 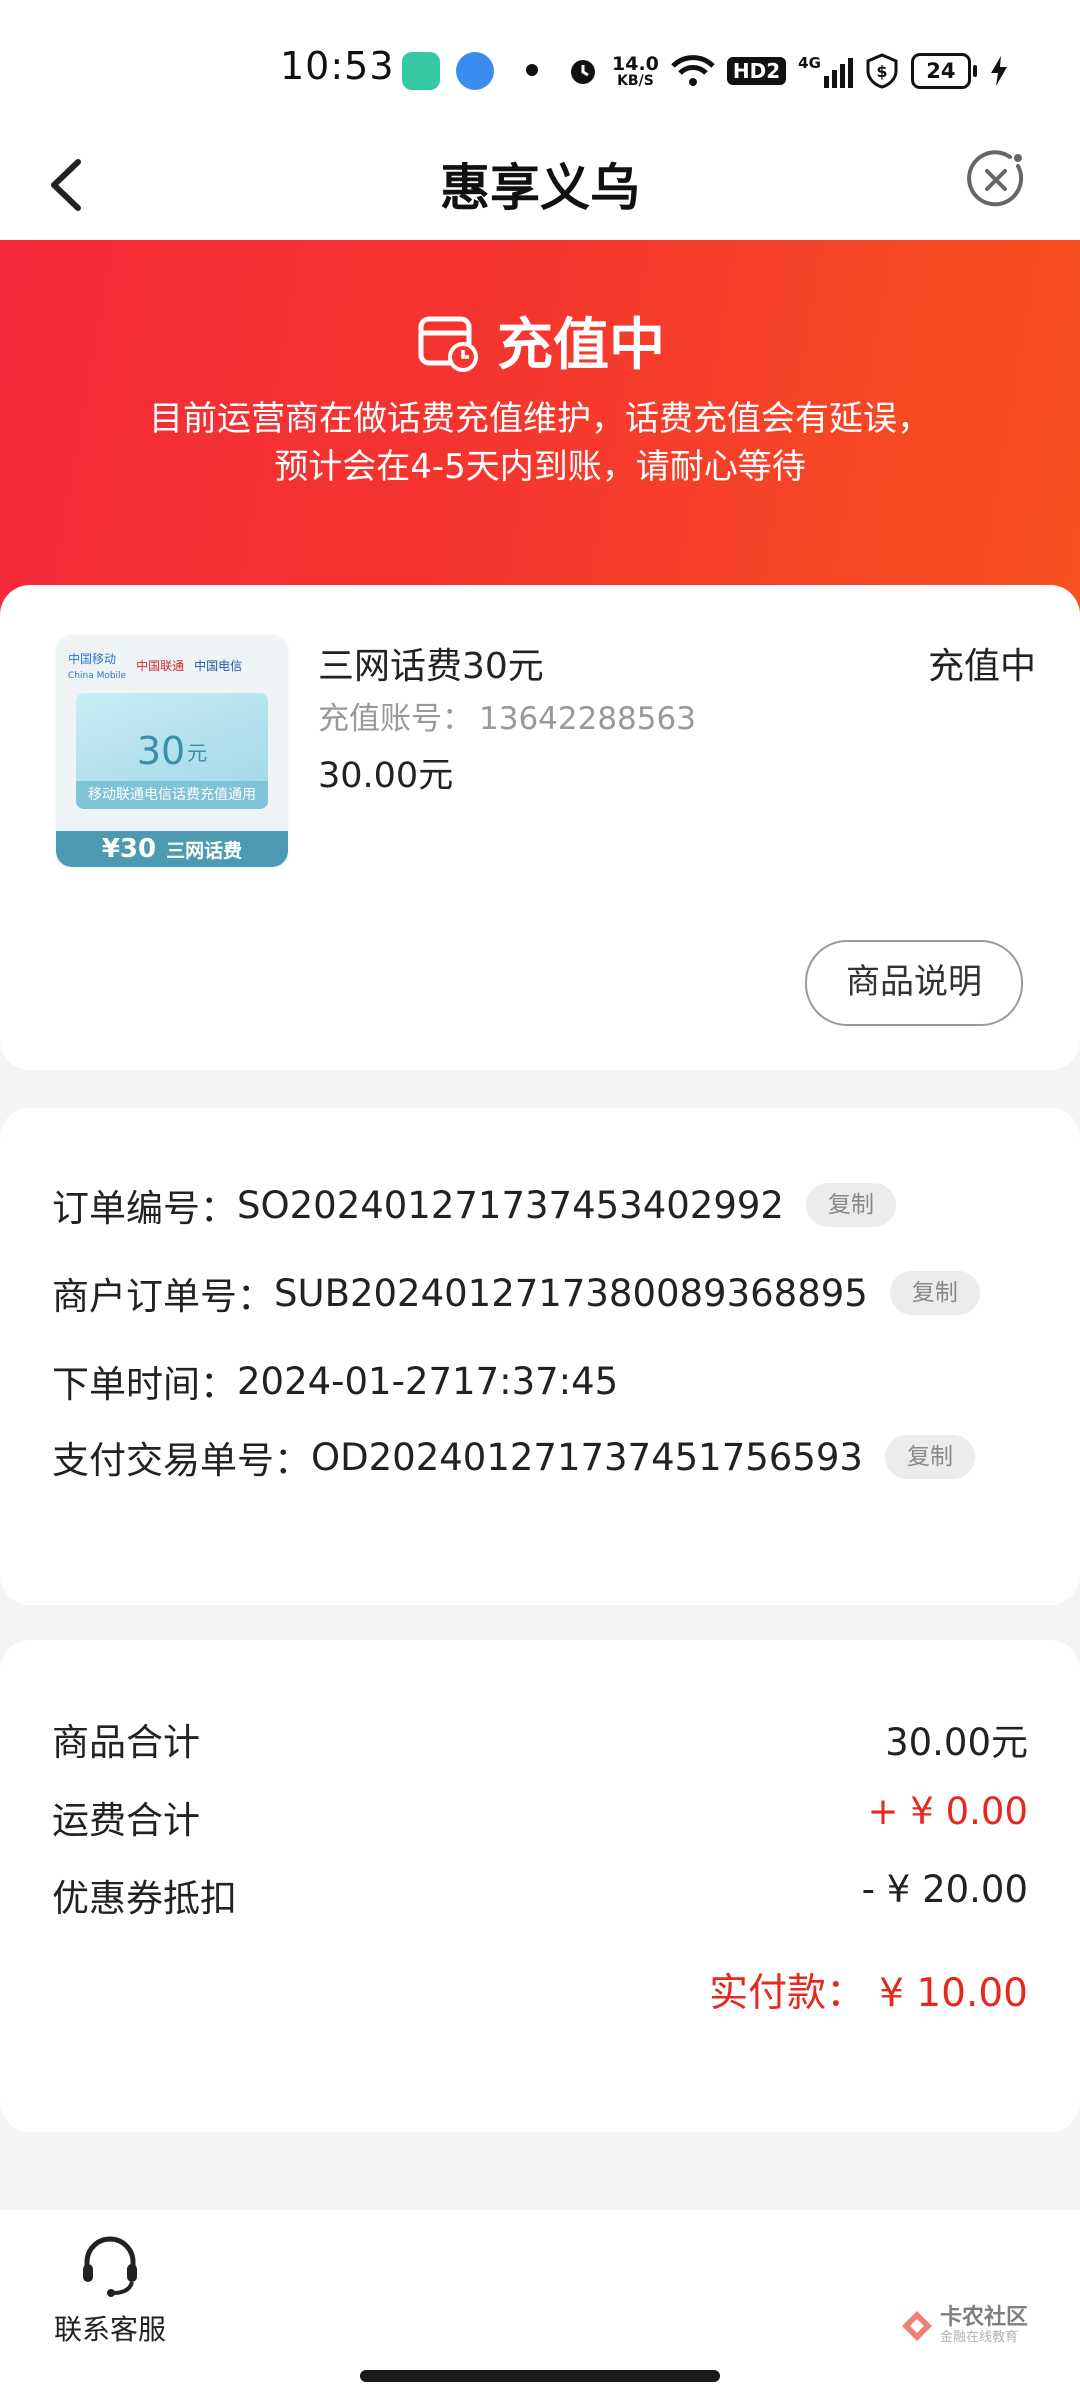 What do you see at coordinates (917, 2326) in the screenshot?
I see `kanong-logo-icon` at bounding box center [917, 2326].